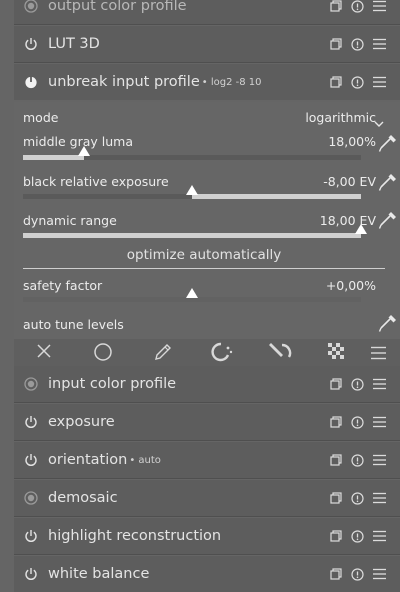  Describe the element at coordinates (340, 117) in the screenshot. I see `mode-value: logarithmic` at that location.